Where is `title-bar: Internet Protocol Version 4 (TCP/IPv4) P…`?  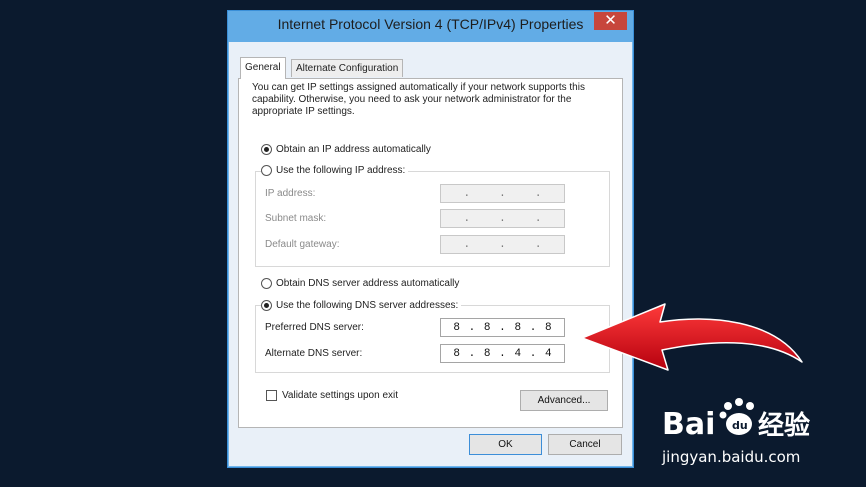
title-bar: Internet Protocol Version 4 (TCP/IPv4) P… is located at coordinates (430, 26).